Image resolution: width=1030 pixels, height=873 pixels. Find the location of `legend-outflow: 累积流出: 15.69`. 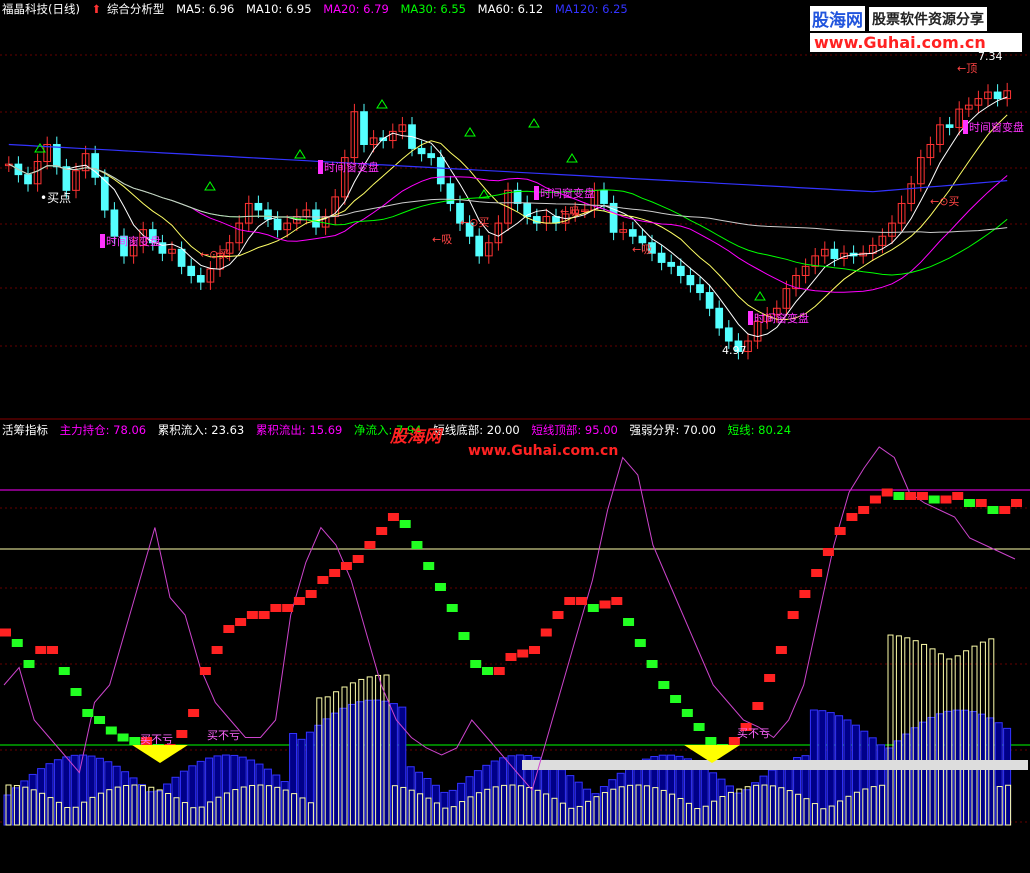

legend-outflow: 累积流出: 15.69 is located at coordinates (299, 430).